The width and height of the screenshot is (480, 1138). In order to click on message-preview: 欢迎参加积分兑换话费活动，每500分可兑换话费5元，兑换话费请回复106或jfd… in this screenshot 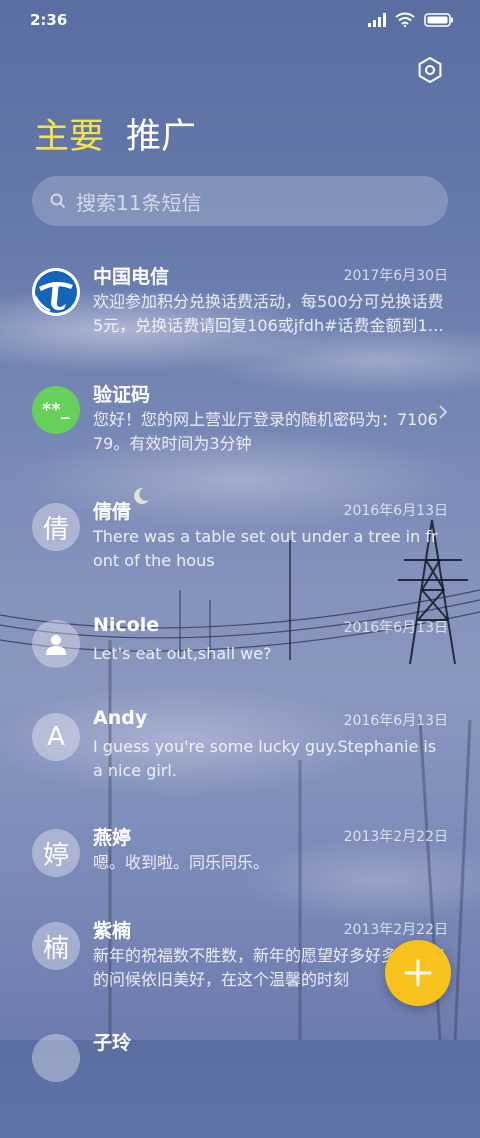, I will do `click(268, 313)`.